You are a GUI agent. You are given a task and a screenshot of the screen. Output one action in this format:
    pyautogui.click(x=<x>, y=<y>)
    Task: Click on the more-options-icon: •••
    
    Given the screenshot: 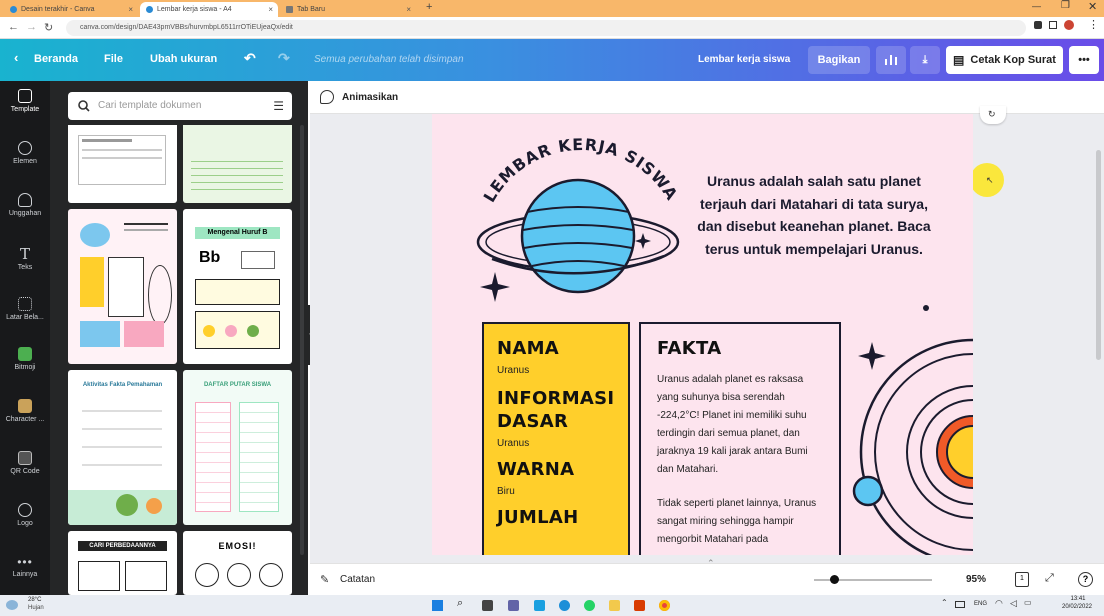 What is the action you would take?
    pyautogui.click(x=1084, y=60)
    